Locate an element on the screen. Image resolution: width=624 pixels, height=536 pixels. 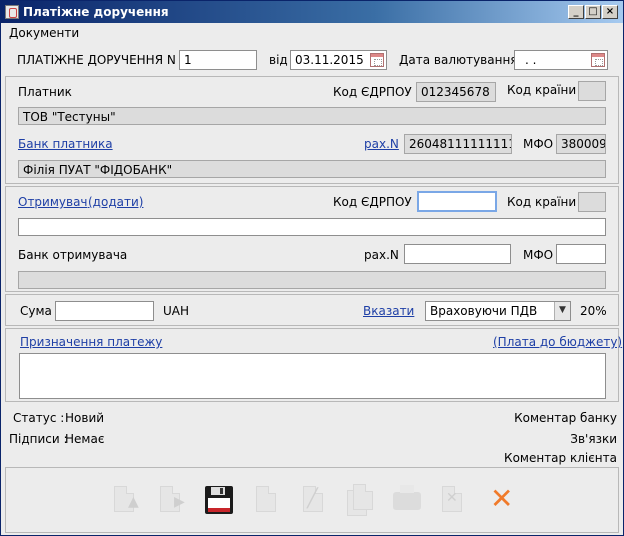
payer-account-field: 26048111111111 is located at coordinates (458, 144).